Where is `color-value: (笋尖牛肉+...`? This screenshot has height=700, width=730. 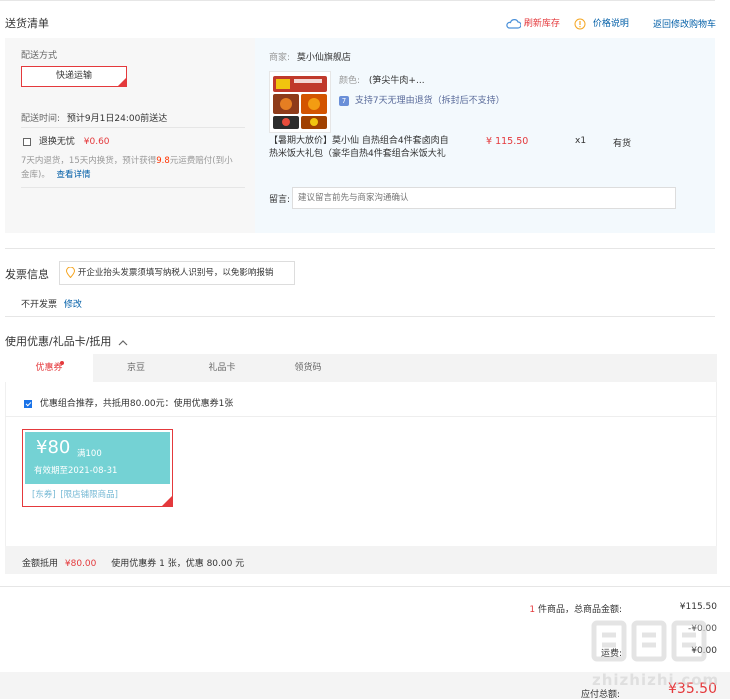
color-value: (笋尖牛肉+... is located at coordinates (396, 81).